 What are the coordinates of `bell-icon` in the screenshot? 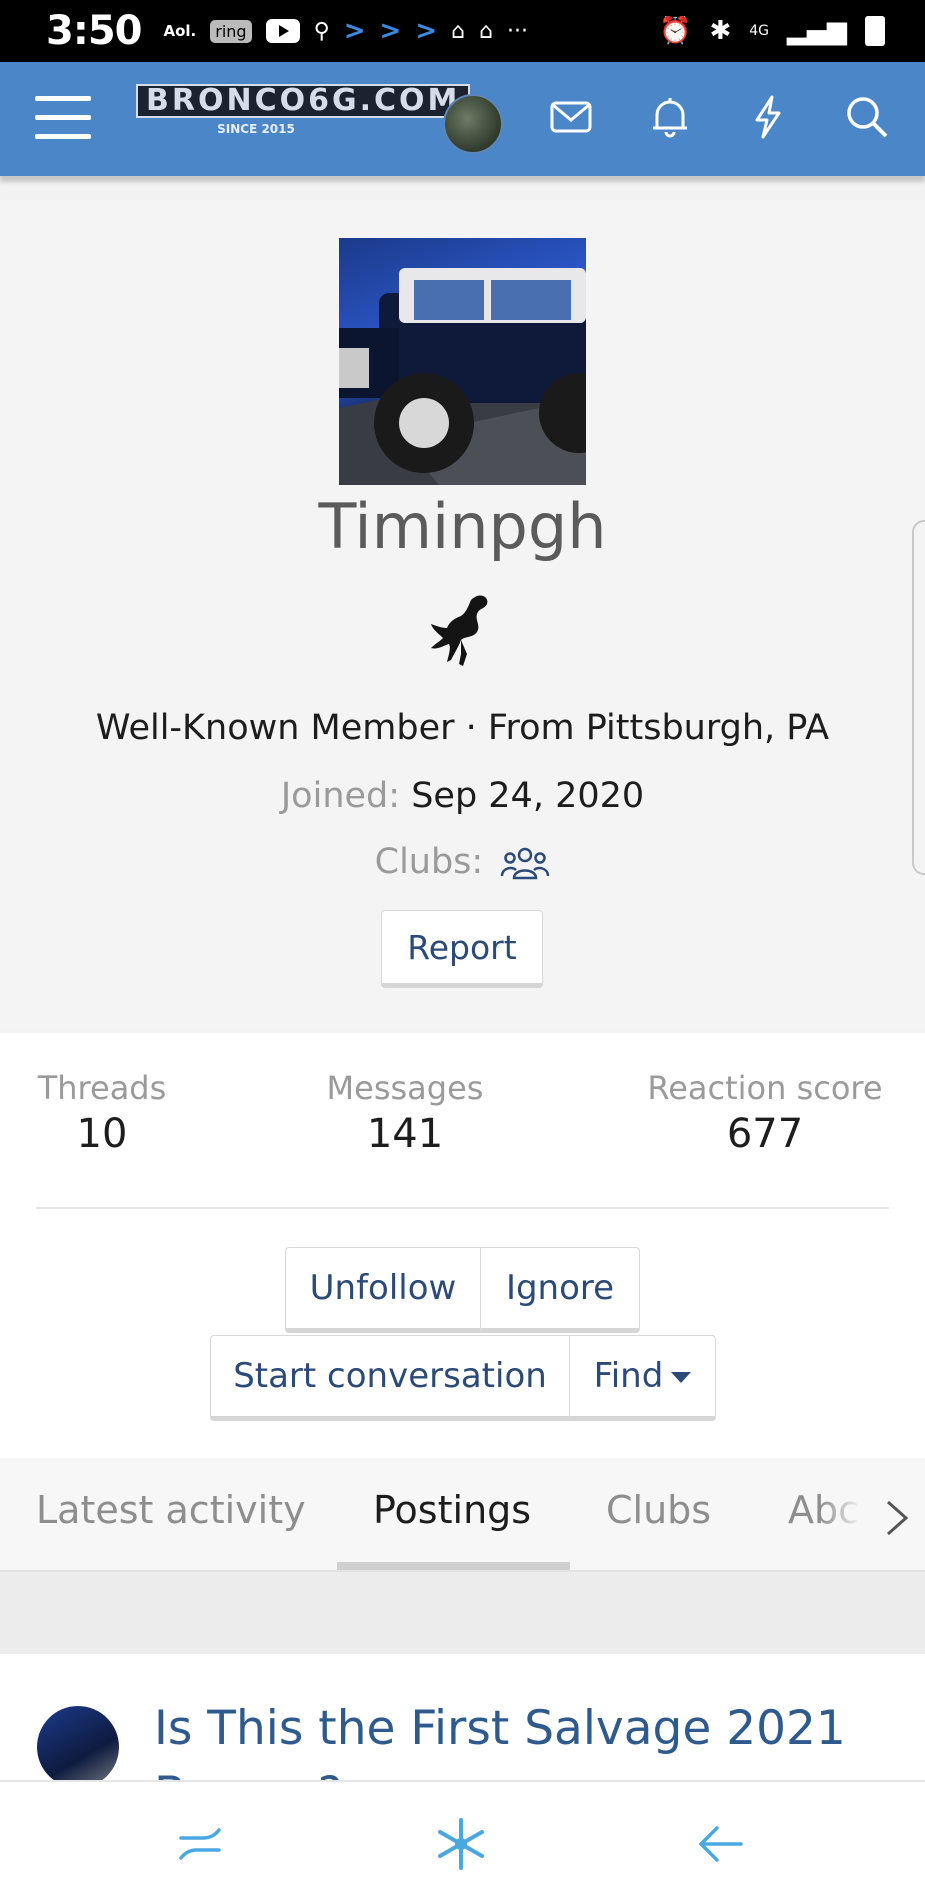 It's located at (670, 117).